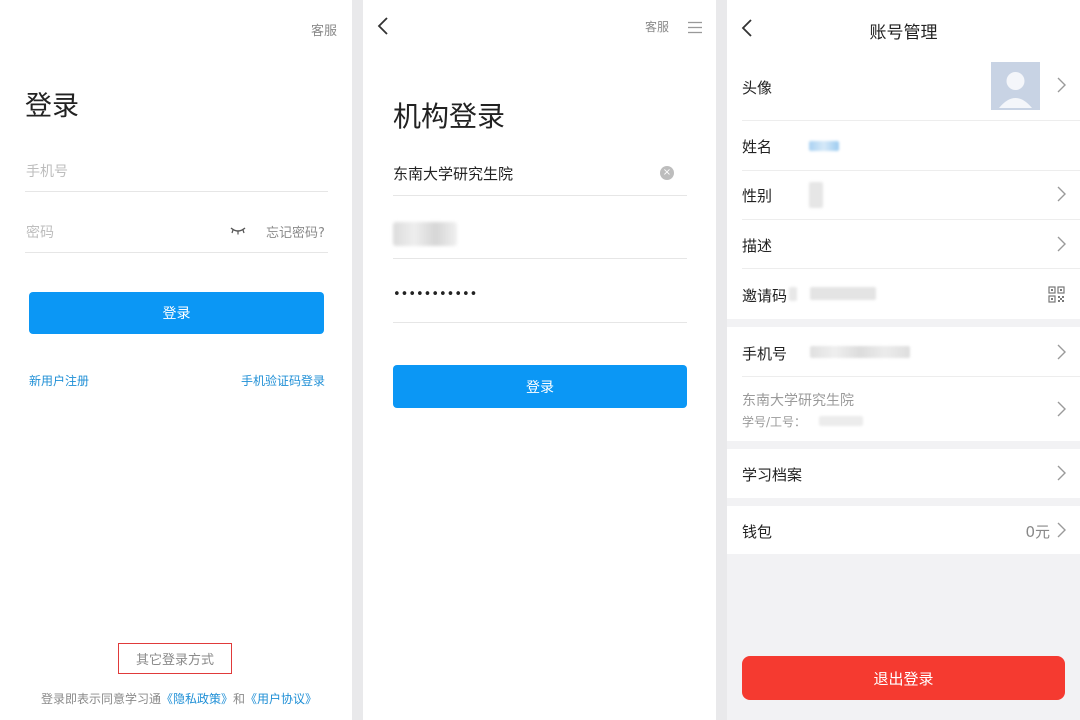 This screenshot has width=1080, height=720. I want to click on org-input-underline, so click(540, 195).